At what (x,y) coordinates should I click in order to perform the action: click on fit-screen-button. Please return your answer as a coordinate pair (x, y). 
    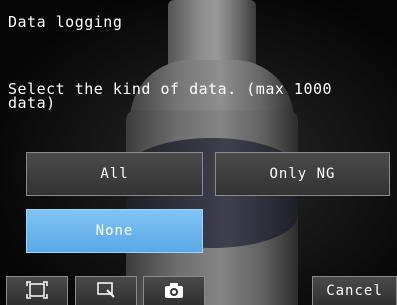
    Looking at the image, I should click on (37, 290).